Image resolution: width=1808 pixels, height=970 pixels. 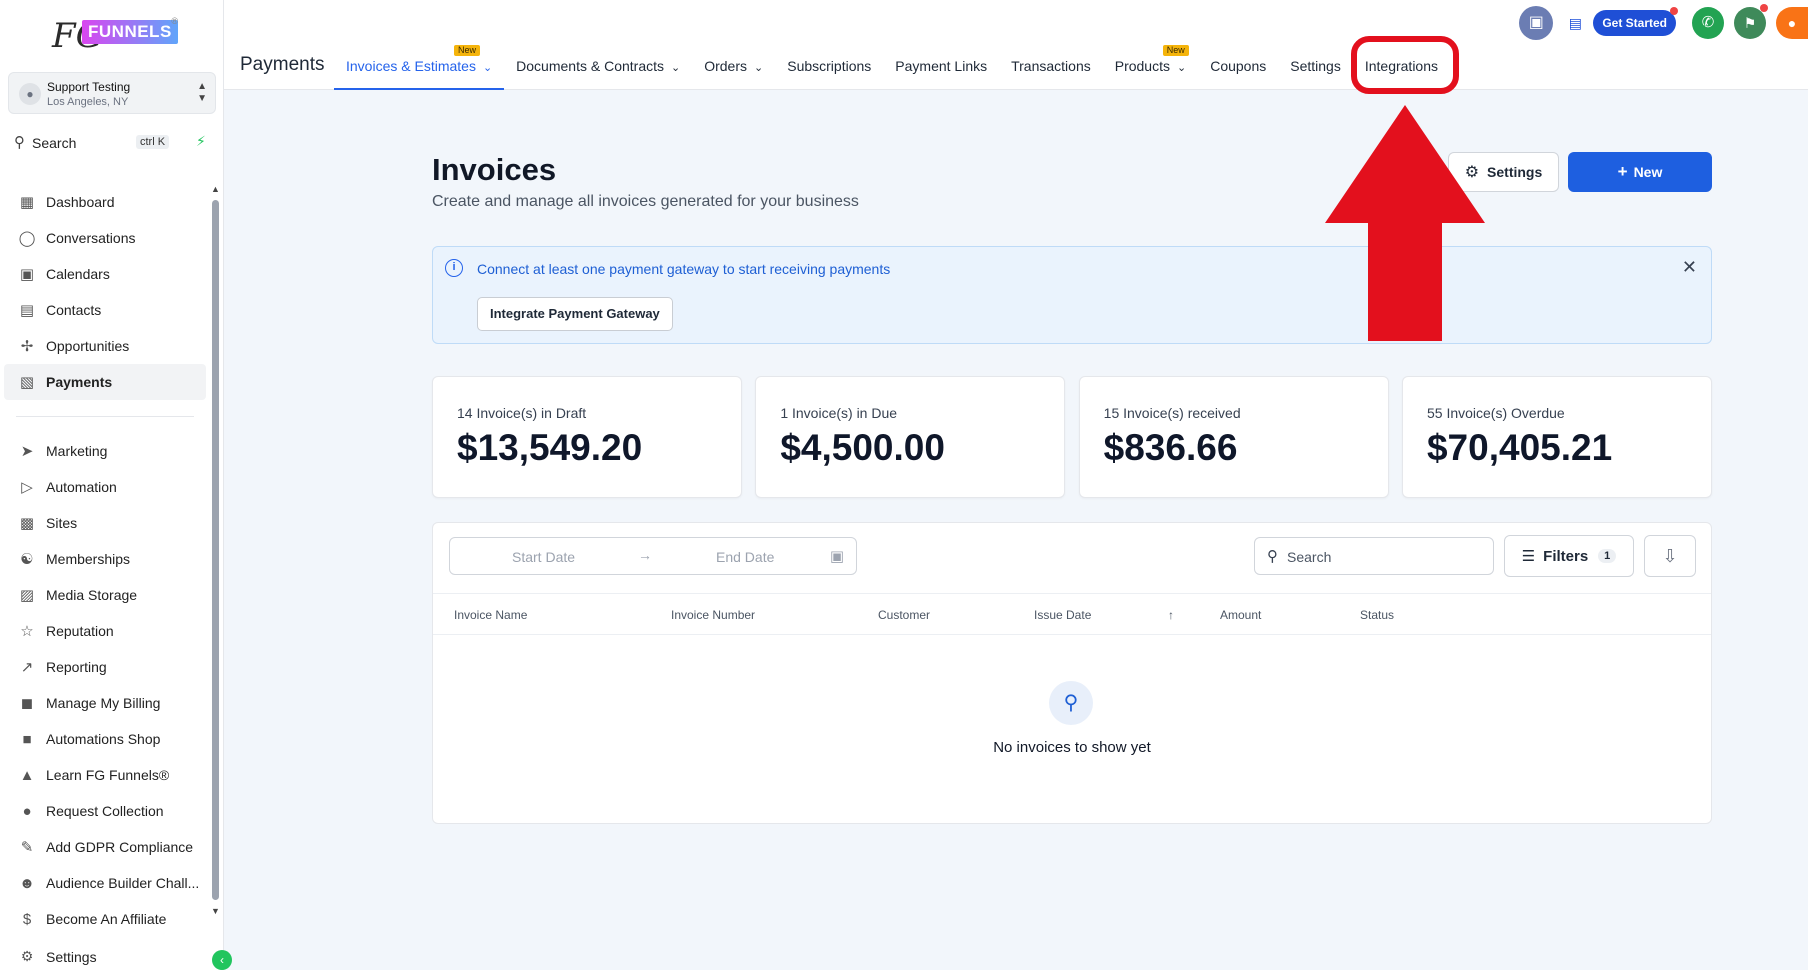 What do you see at coordinates (1405, 65) in the screenshot?
I see `integrations-highlight-ring` at bounding box center [1405, 65].